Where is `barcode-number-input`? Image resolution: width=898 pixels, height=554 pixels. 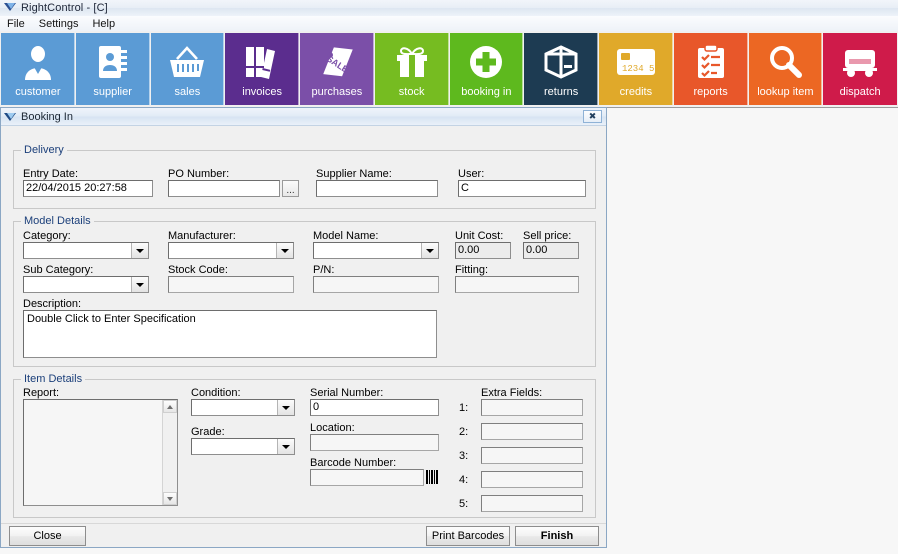 barcode-number-input is located at coordinates (367, 477).